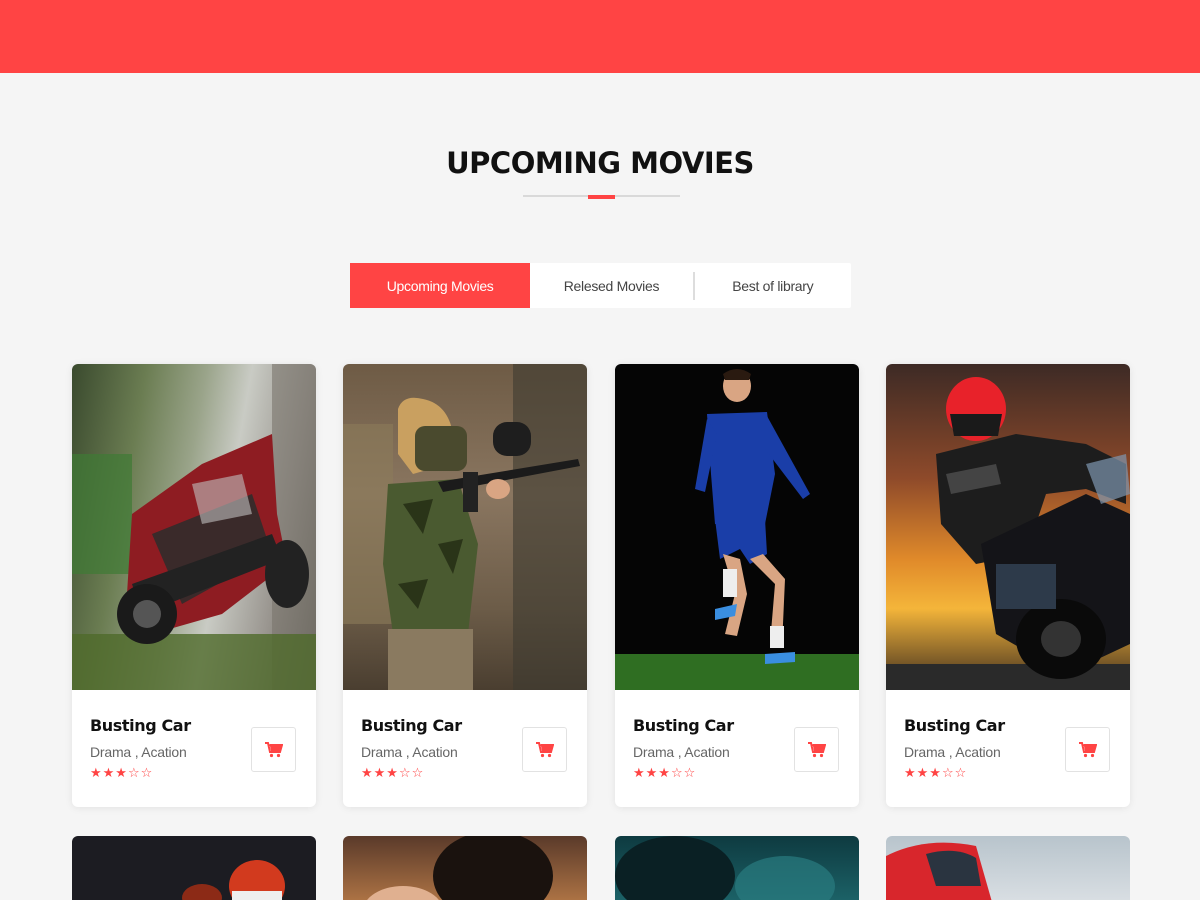 This screenshot has height=900, width=1200. What do you see at coordinates (600, 163) in the screenshot?
I see `section-title: UPCOMING MOVIES` at bounding box center [600, 163].